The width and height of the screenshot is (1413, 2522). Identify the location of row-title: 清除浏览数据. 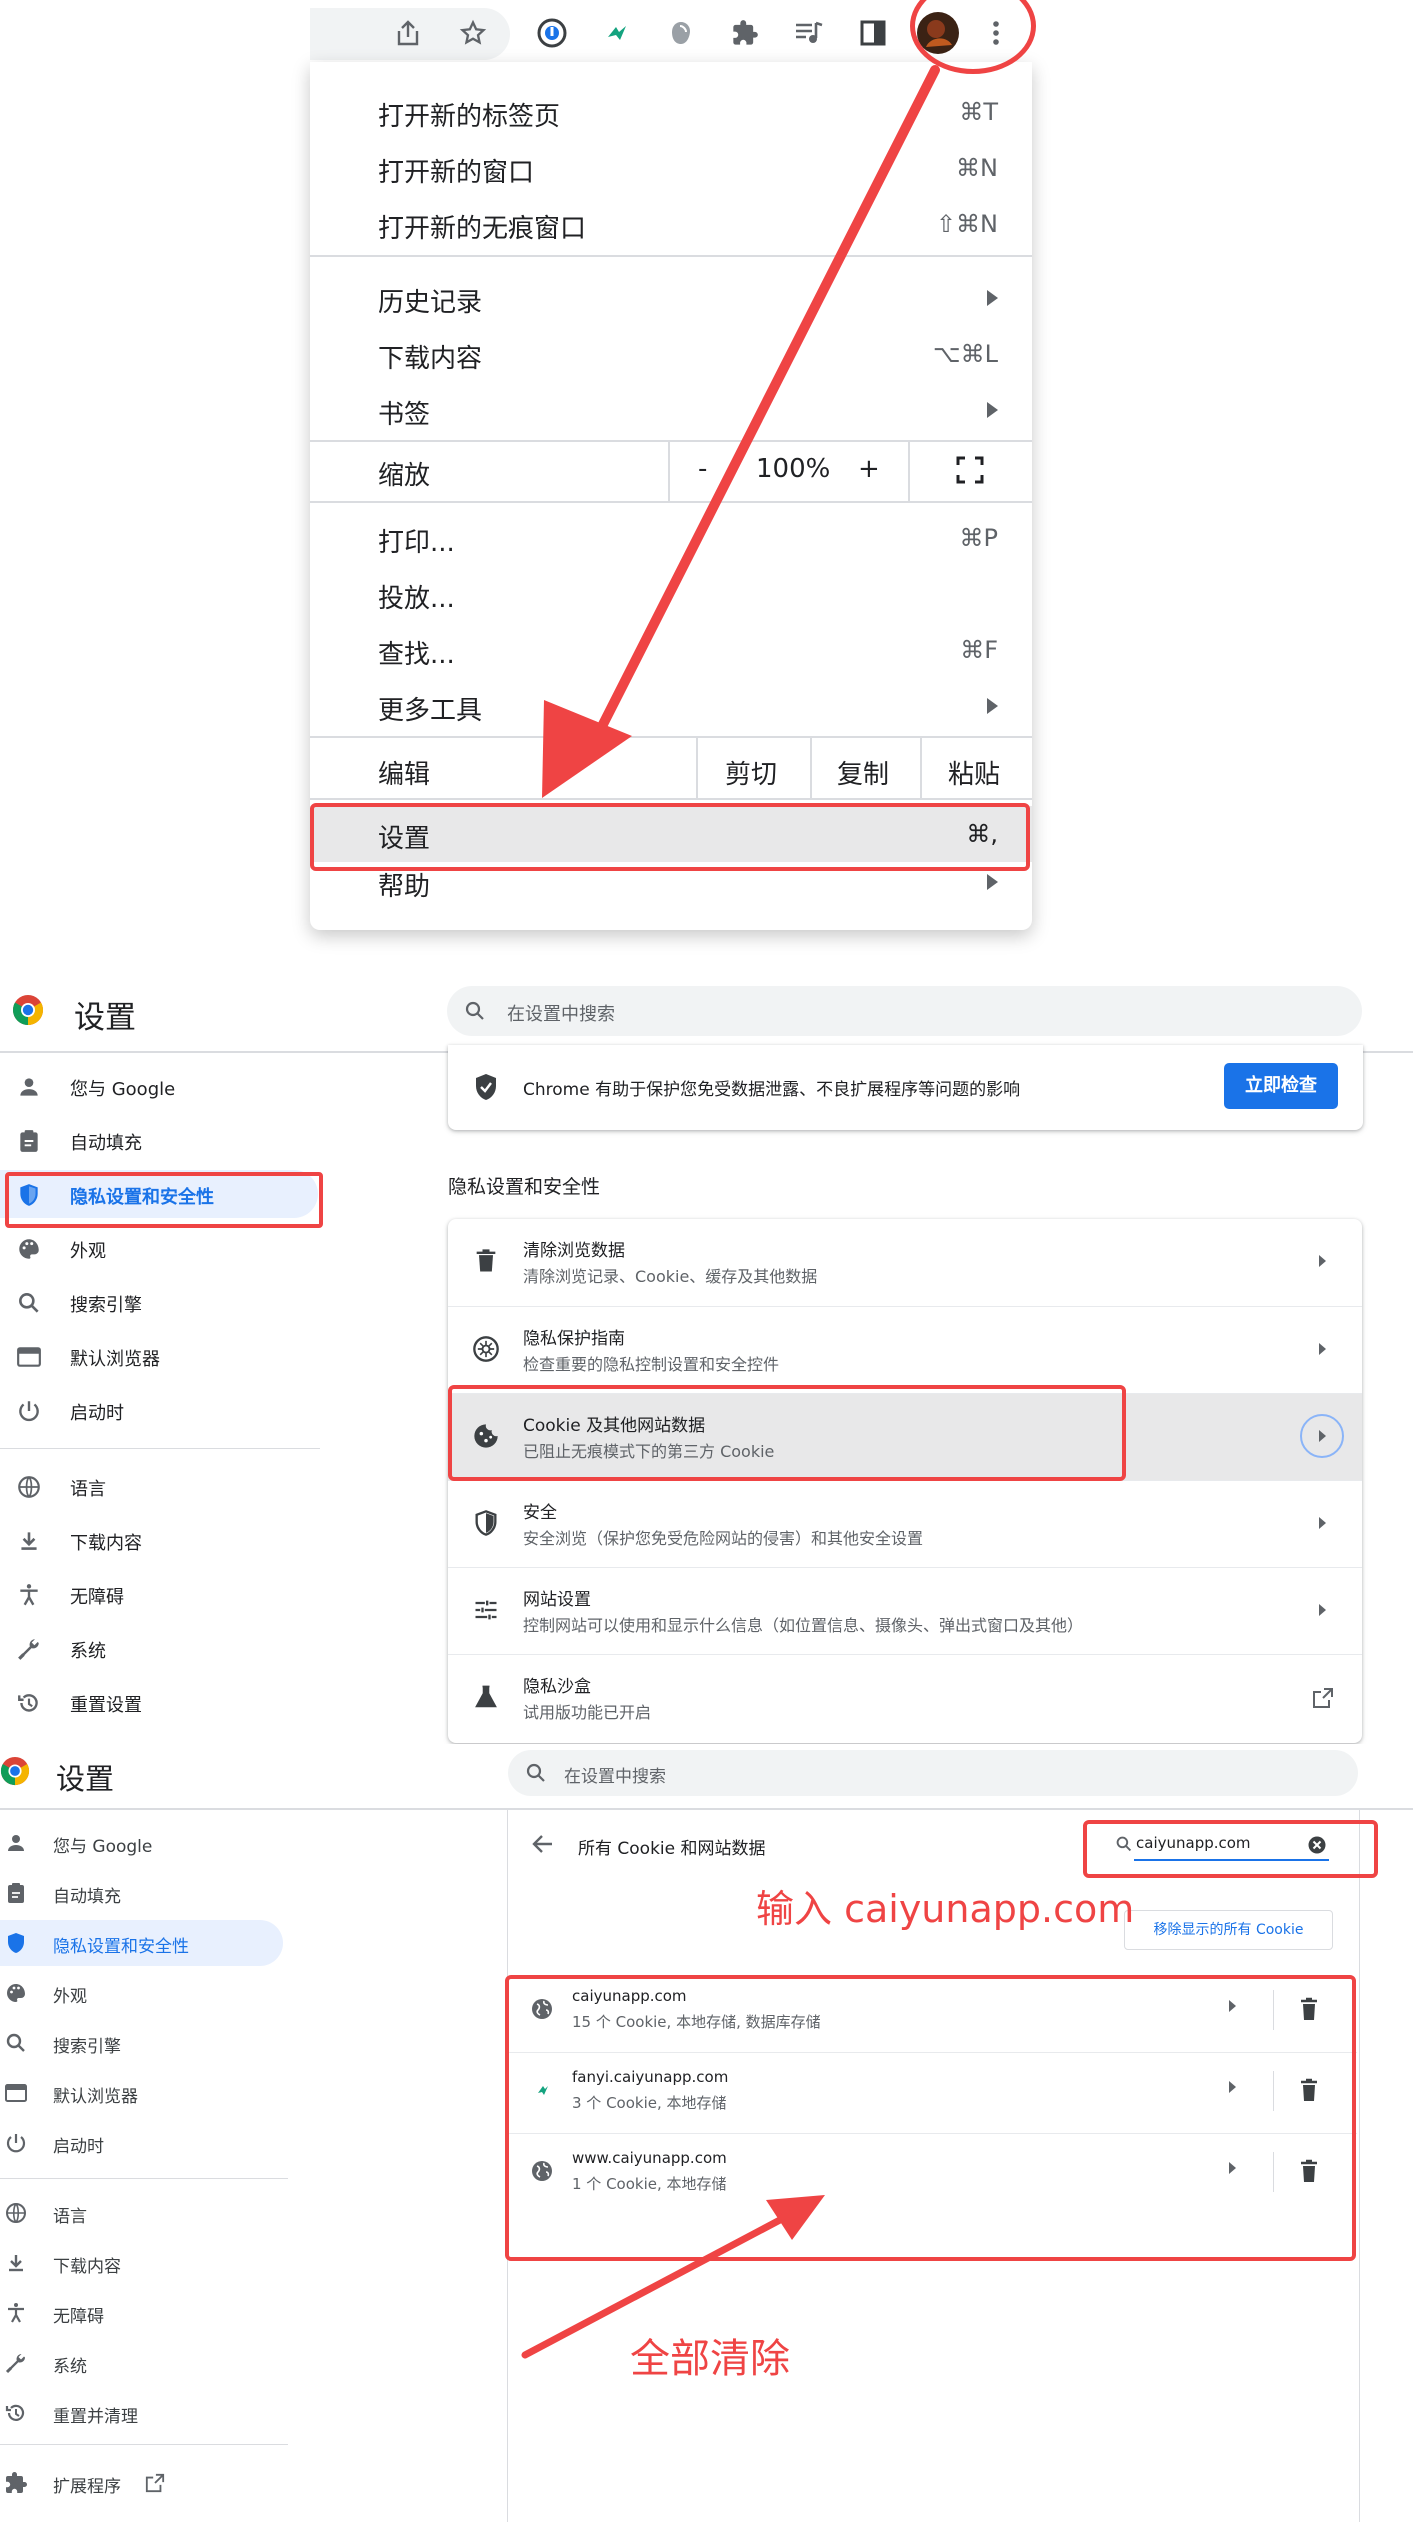
(574, 1251).